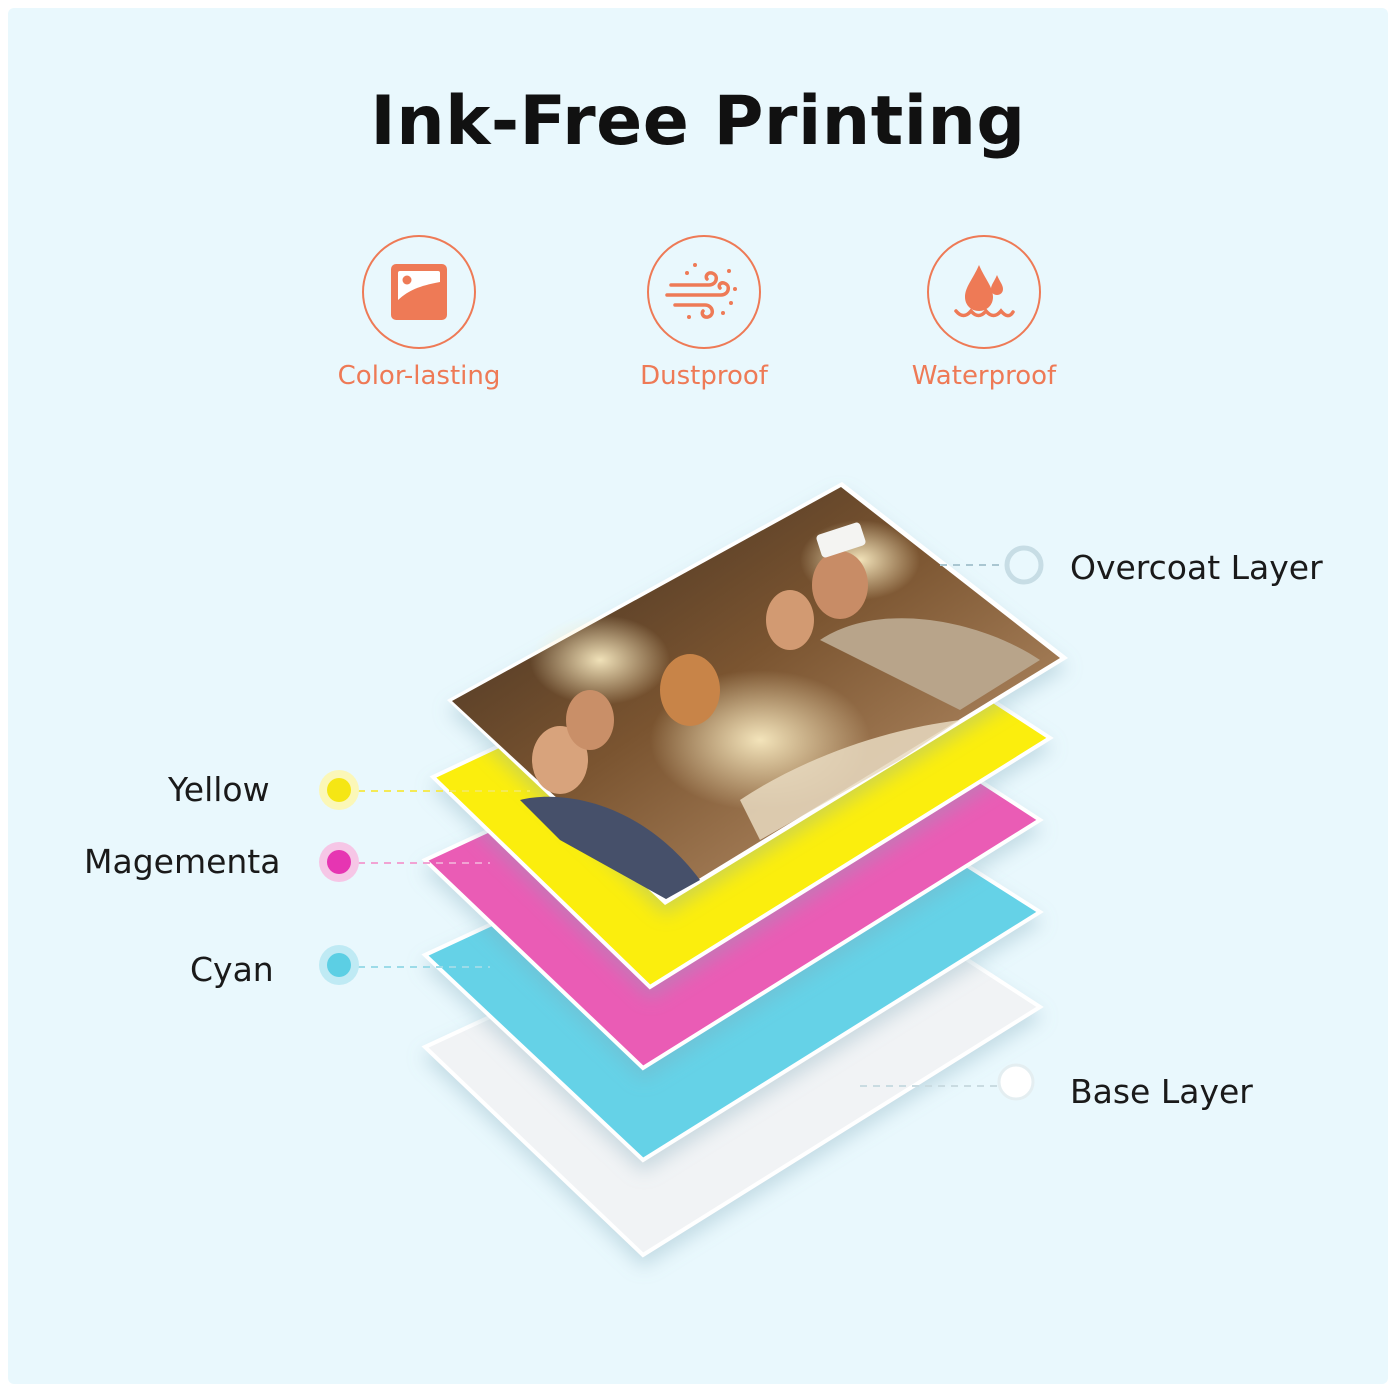 The height and width of the screenshot is (1385, 1396). I want to click on magenta-dot, so click(339, 862).